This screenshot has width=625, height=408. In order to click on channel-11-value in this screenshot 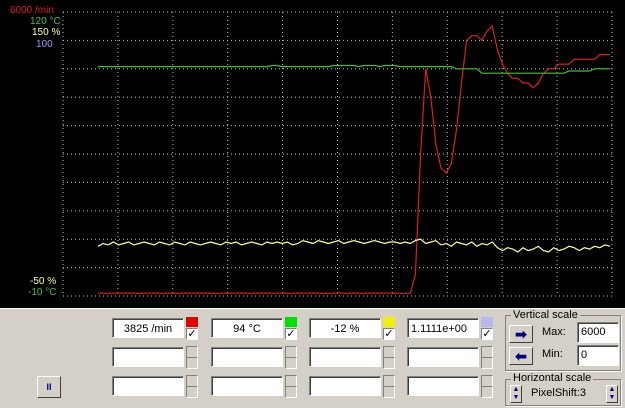, I will do `click(345, 386)`.